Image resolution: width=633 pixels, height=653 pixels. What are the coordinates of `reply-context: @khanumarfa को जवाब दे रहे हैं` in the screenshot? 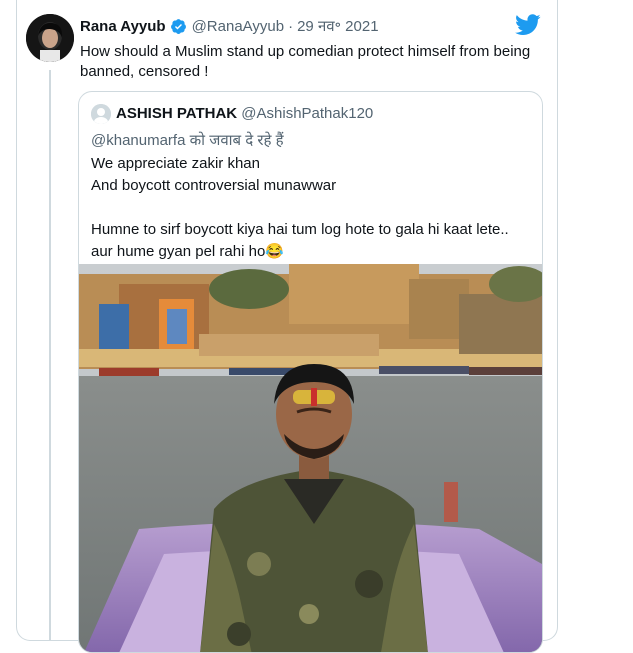 It's located at (187, 141).